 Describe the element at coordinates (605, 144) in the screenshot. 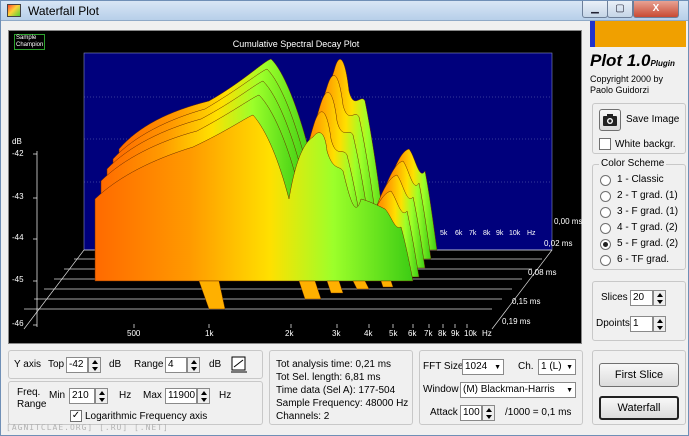

I see `white-background-checkbox` at that location.